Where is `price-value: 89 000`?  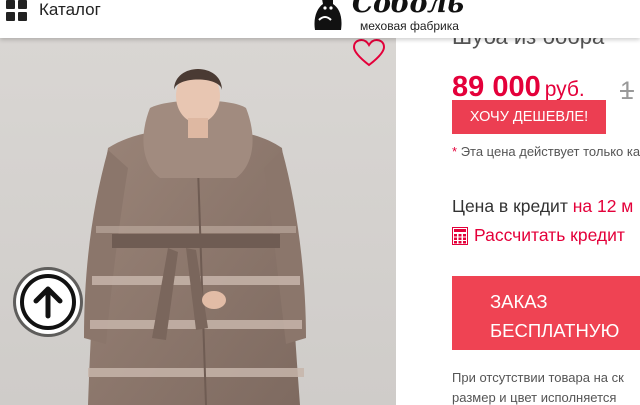
price-value: 89 000 is located at coordinates (496, 87).